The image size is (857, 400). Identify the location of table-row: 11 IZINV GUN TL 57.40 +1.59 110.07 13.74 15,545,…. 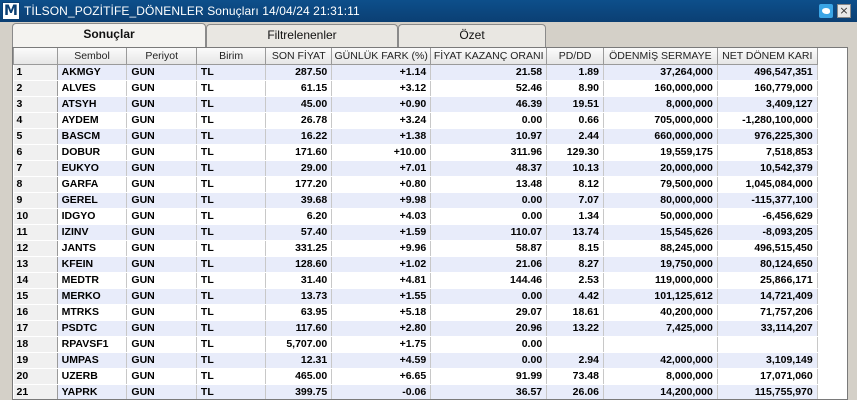
(430, 232).